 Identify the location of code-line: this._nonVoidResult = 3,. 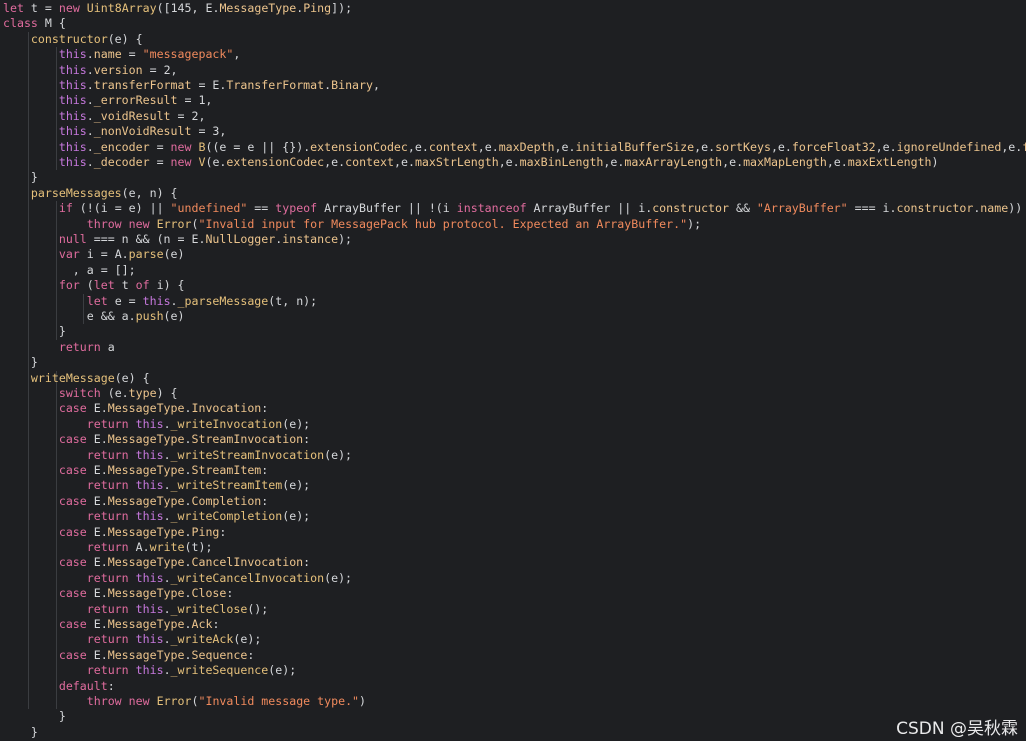
(115, 131).